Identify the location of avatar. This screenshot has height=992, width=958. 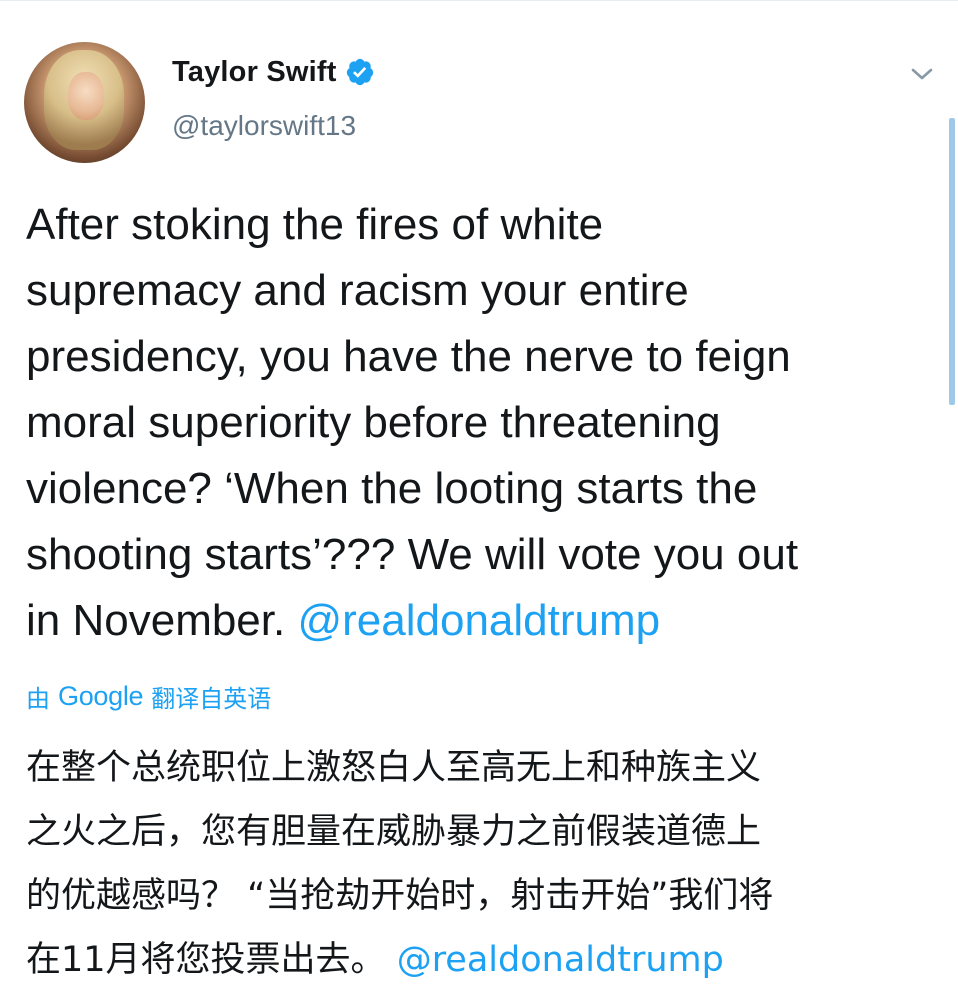
(84, 102).